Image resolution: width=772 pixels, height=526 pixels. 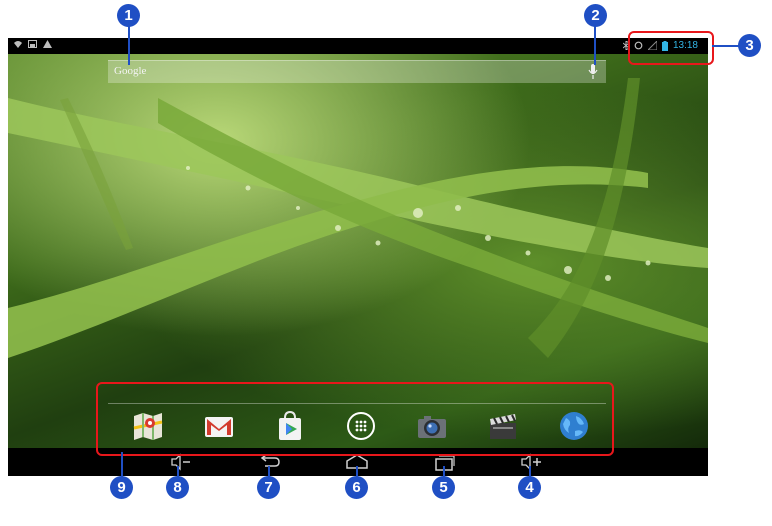 What do you see at coordinates (357, 71) in the screenshot?
I see `google-search-bar: Google` at bounding box center [357, 71].